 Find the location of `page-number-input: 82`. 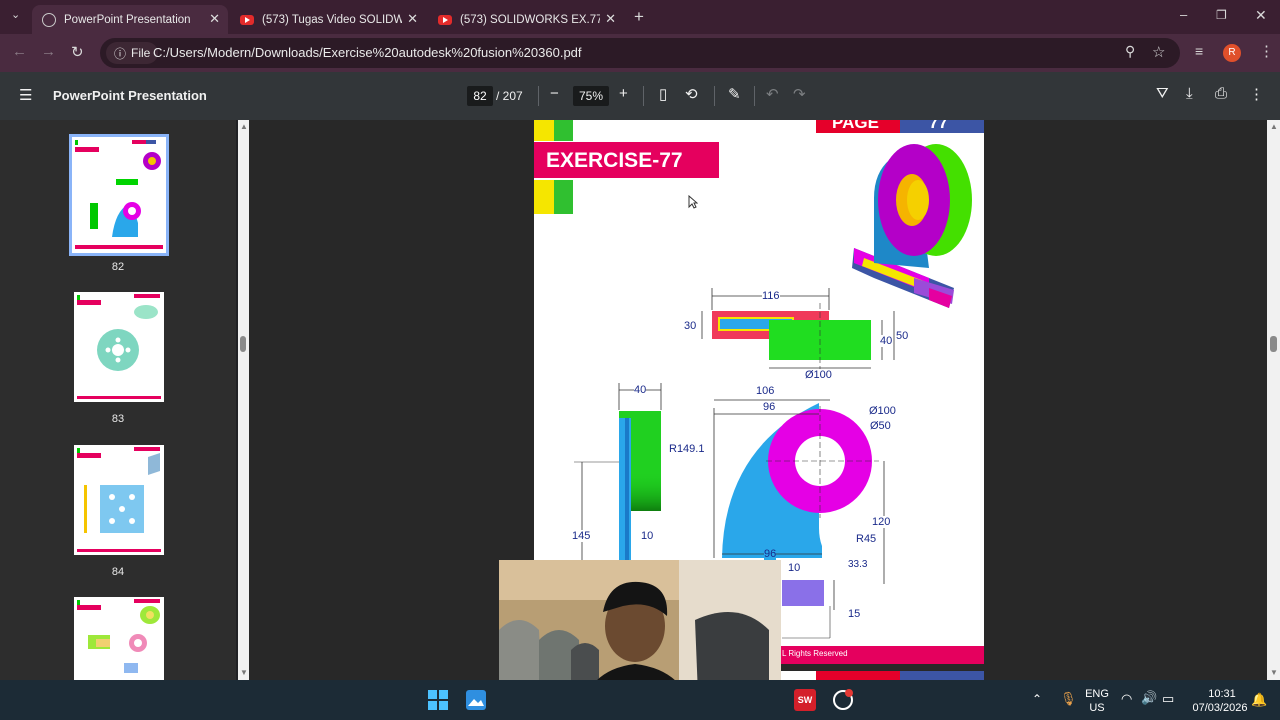

page-number-input: 82 is located at coordinates (480, 96).